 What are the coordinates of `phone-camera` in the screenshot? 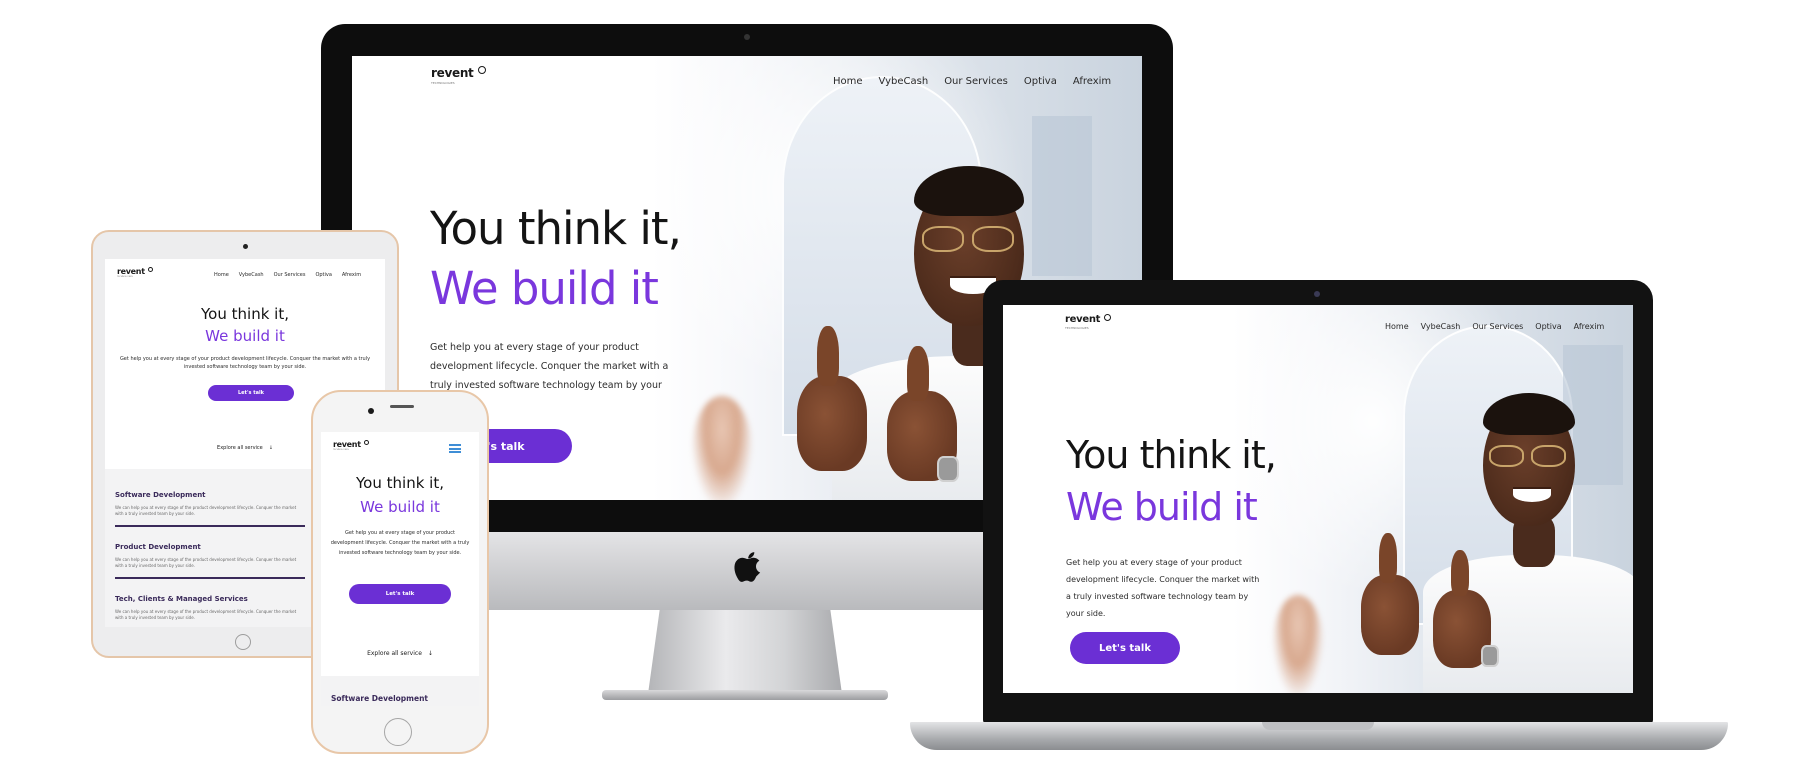 It's located at (371, 411).